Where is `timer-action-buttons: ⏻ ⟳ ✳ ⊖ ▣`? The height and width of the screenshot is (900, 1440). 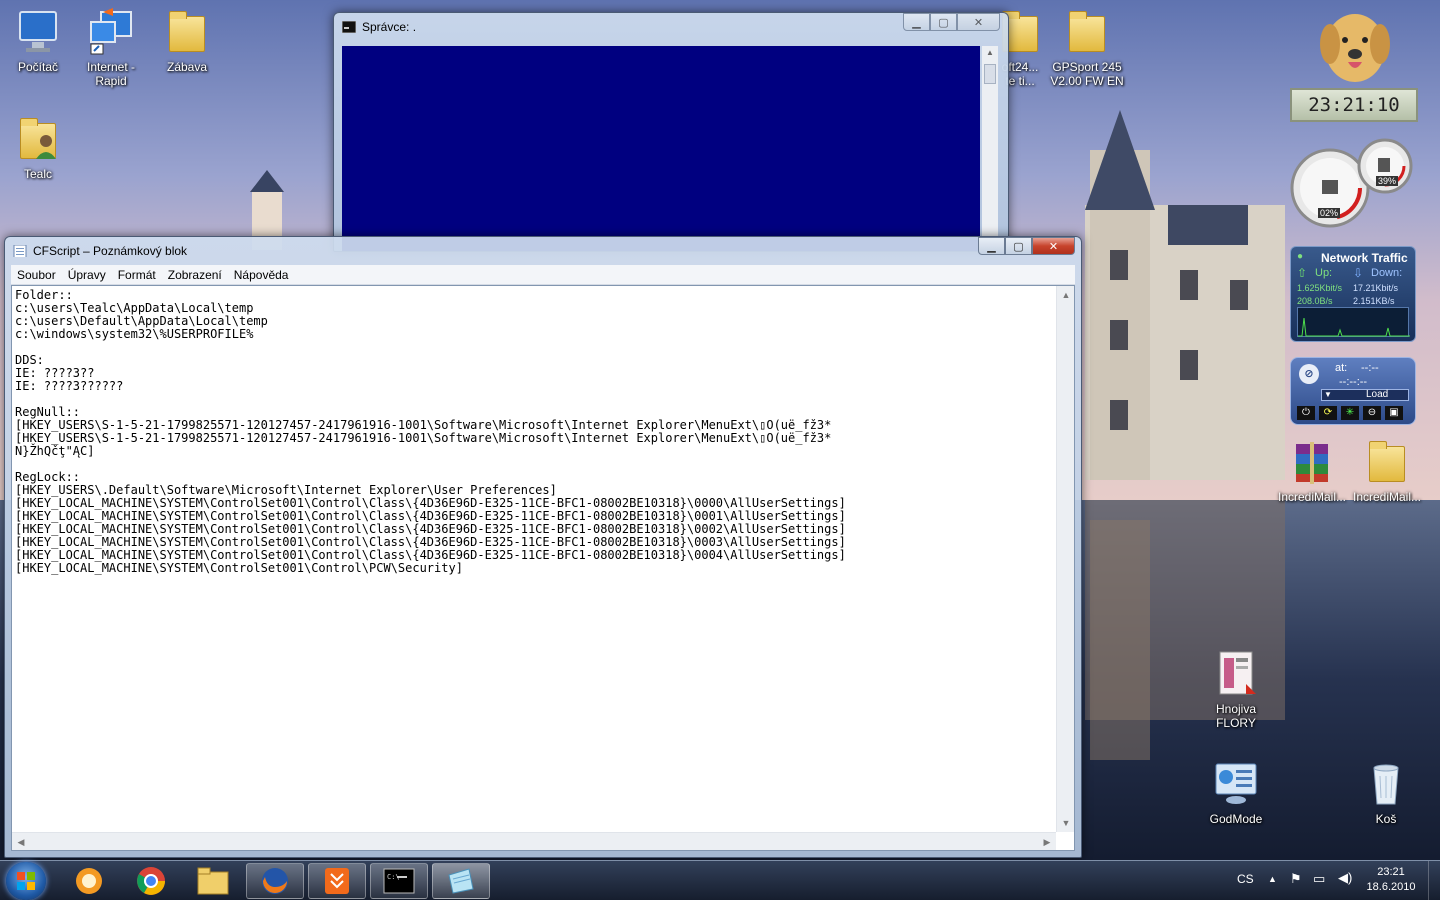 timer-action-buttons: ⏻ ⟳ ✳ ⊖ ▣ is located at coordinates (1354, 413).